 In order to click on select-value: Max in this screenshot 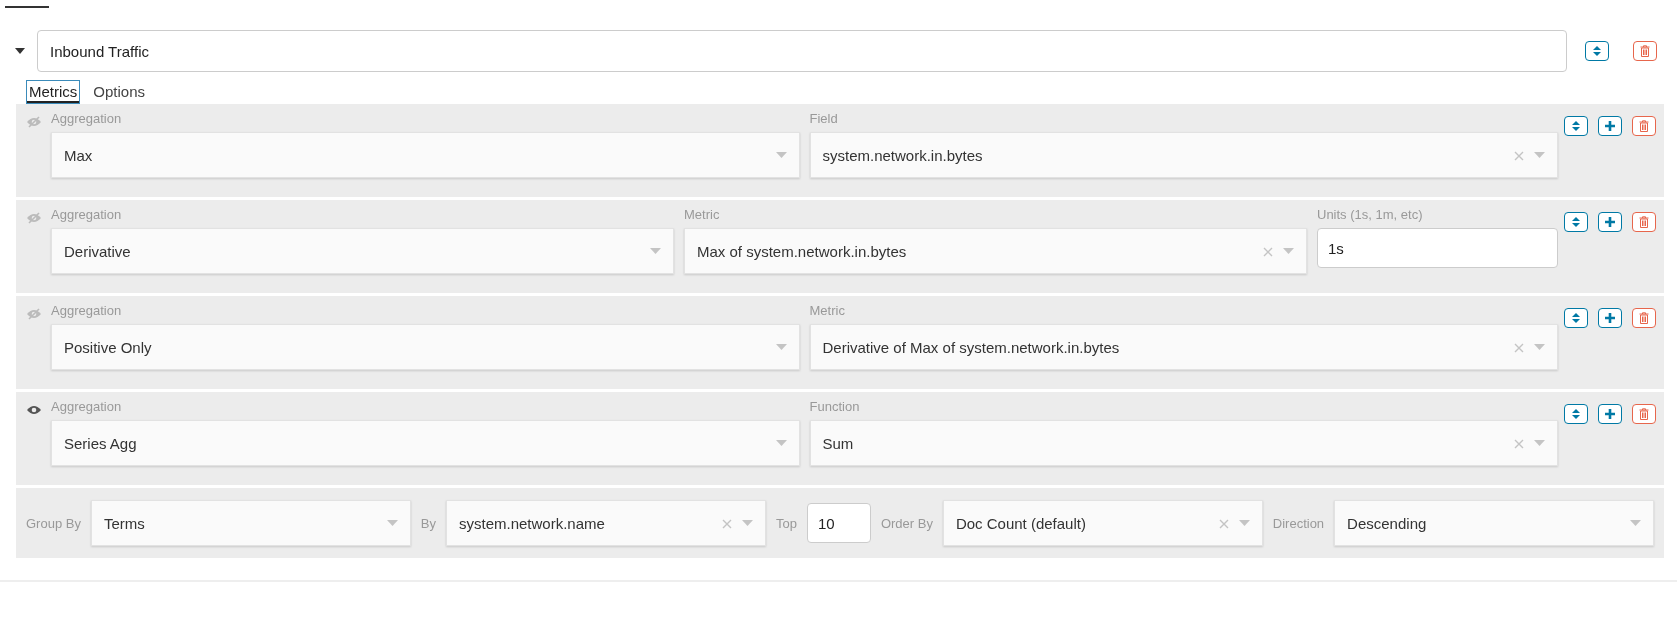, I will do `click(79, 155)`.